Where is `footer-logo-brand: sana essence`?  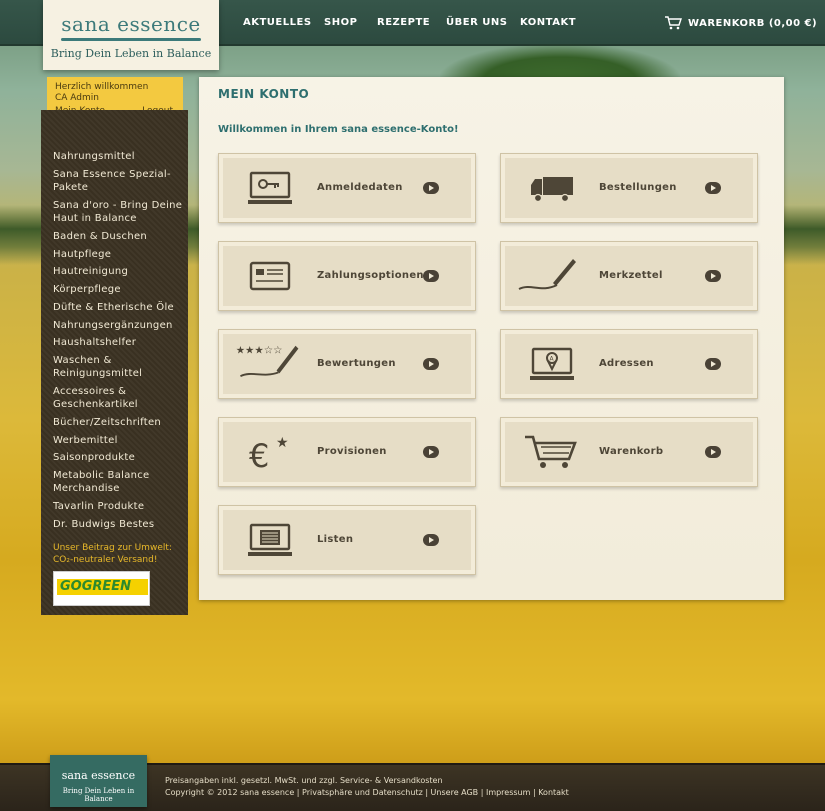
footer-logo-brand: sana essence is located at coordinates (98, 775).